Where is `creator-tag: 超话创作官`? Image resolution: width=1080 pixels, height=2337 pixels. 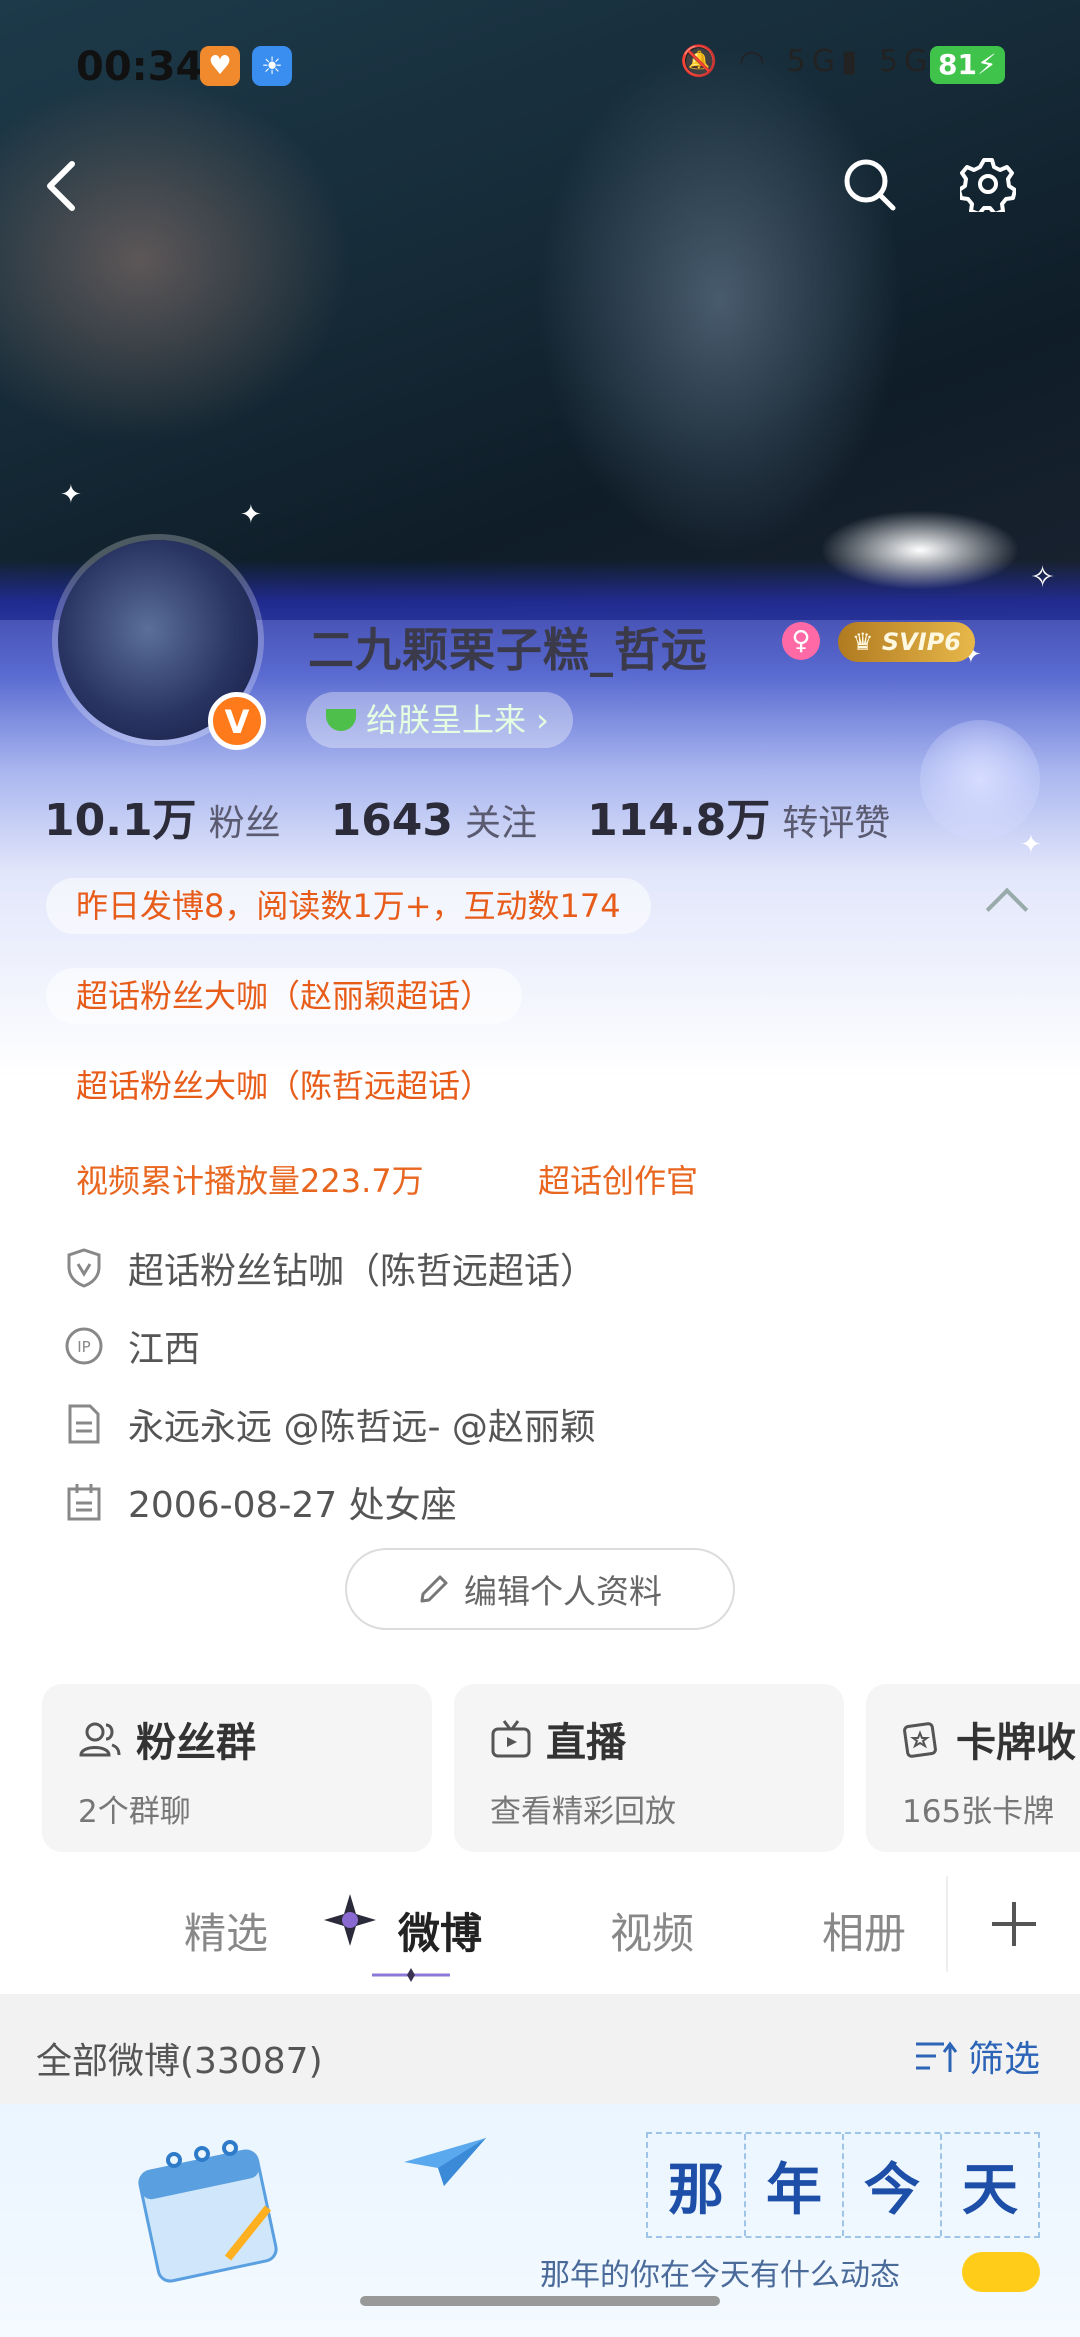
creator-tag: 超话创作官 is located at coordinates (618, 1179).